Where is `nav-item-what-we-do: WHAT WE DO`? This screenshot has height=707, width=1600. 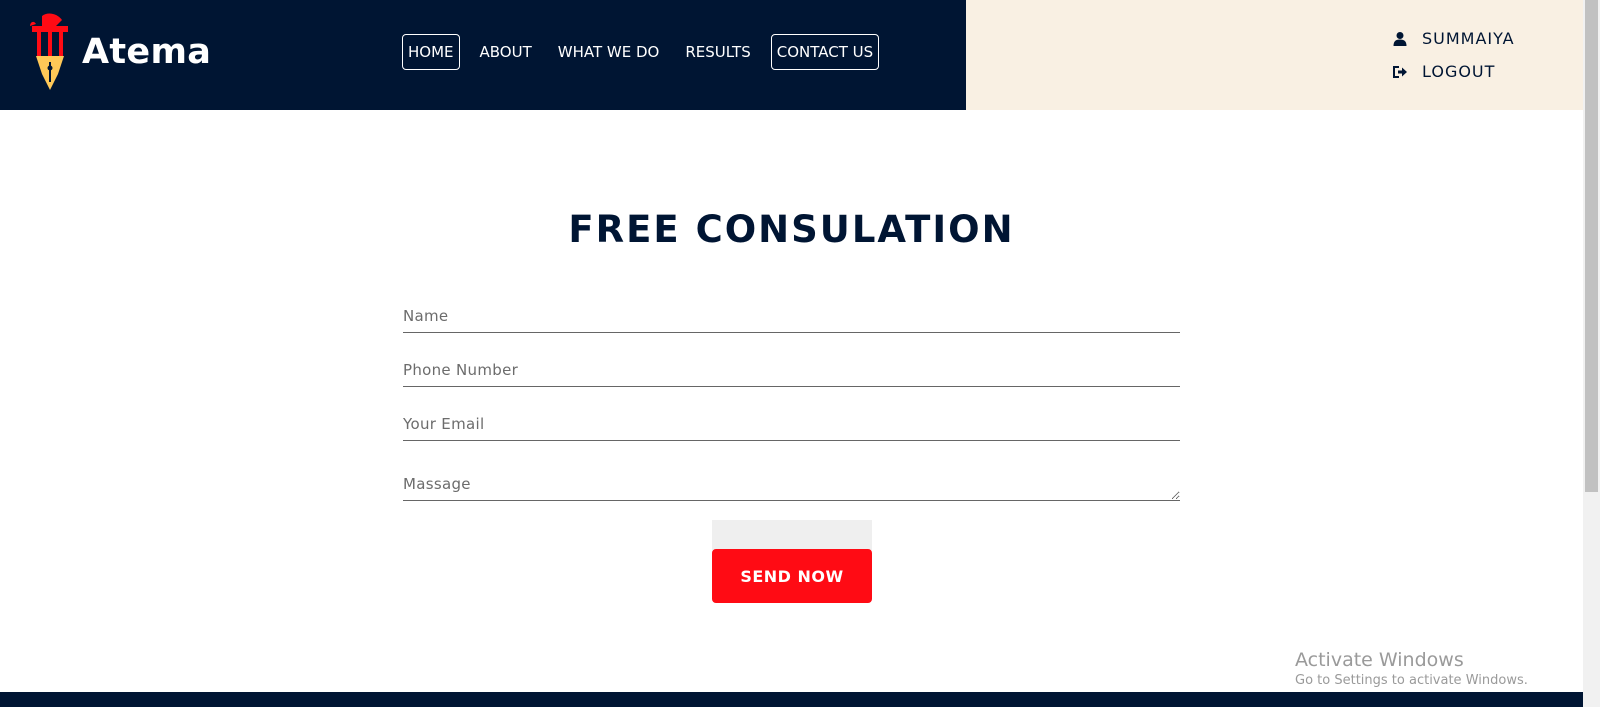 nav-item-what-we-do: WHAT WE DO is located at coordinates (609, 52).